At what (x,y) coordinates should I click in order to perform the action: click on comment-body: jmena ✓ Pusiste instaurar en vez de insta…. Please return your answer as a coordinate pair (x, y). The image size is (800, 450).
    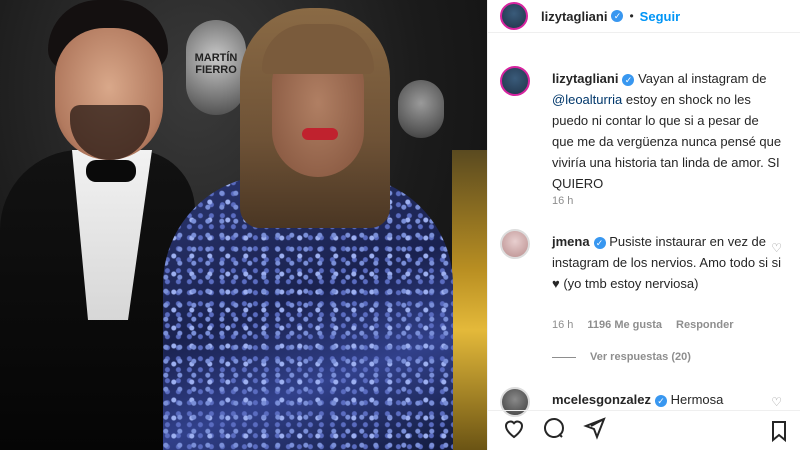
    Looking at the image, I should click on (667, 262).